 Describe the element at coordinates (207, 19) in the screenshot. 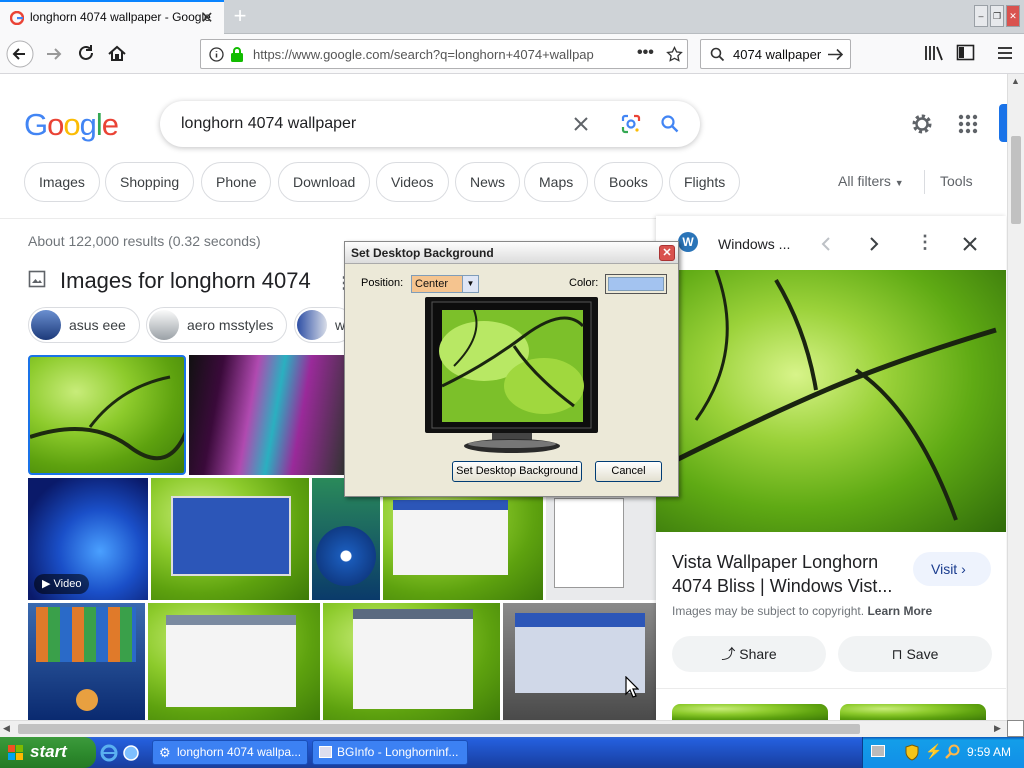

I see `tab-close-icon: ✕` at that location.